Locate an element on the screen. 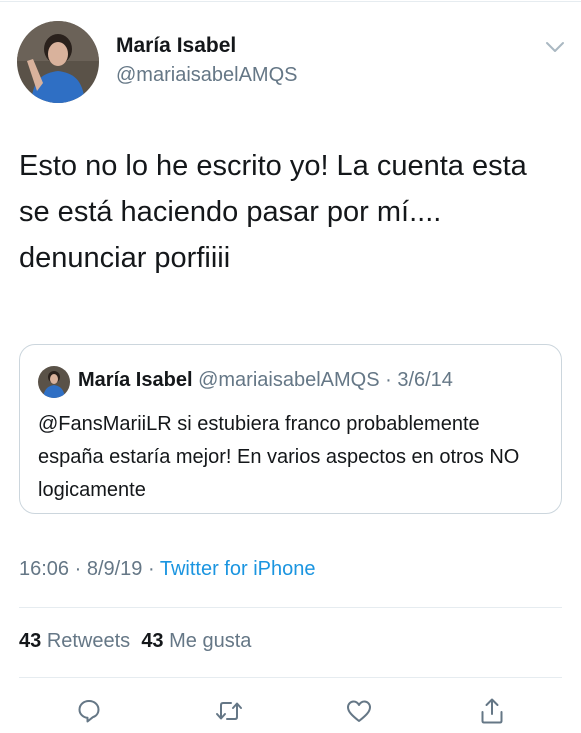 The width and height of the screenshot is (581, 733). likes-label: Me gusta is located at coordinates (210, 641).